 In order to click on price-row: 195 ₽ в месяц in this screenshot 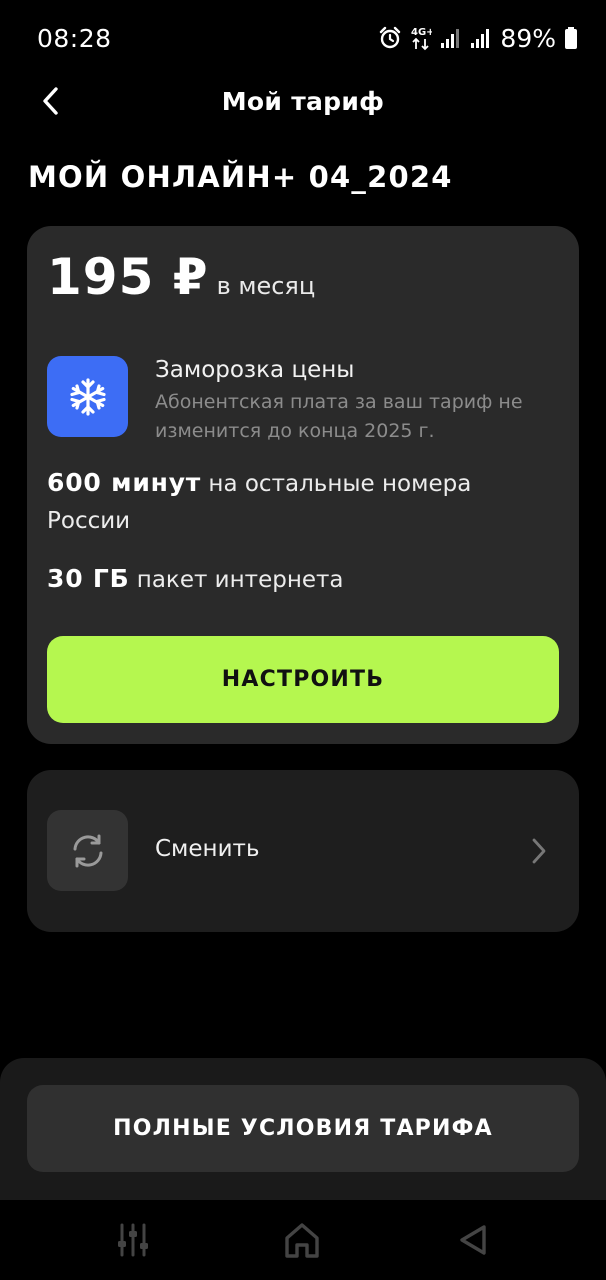, I will do `click(181, 277)`.